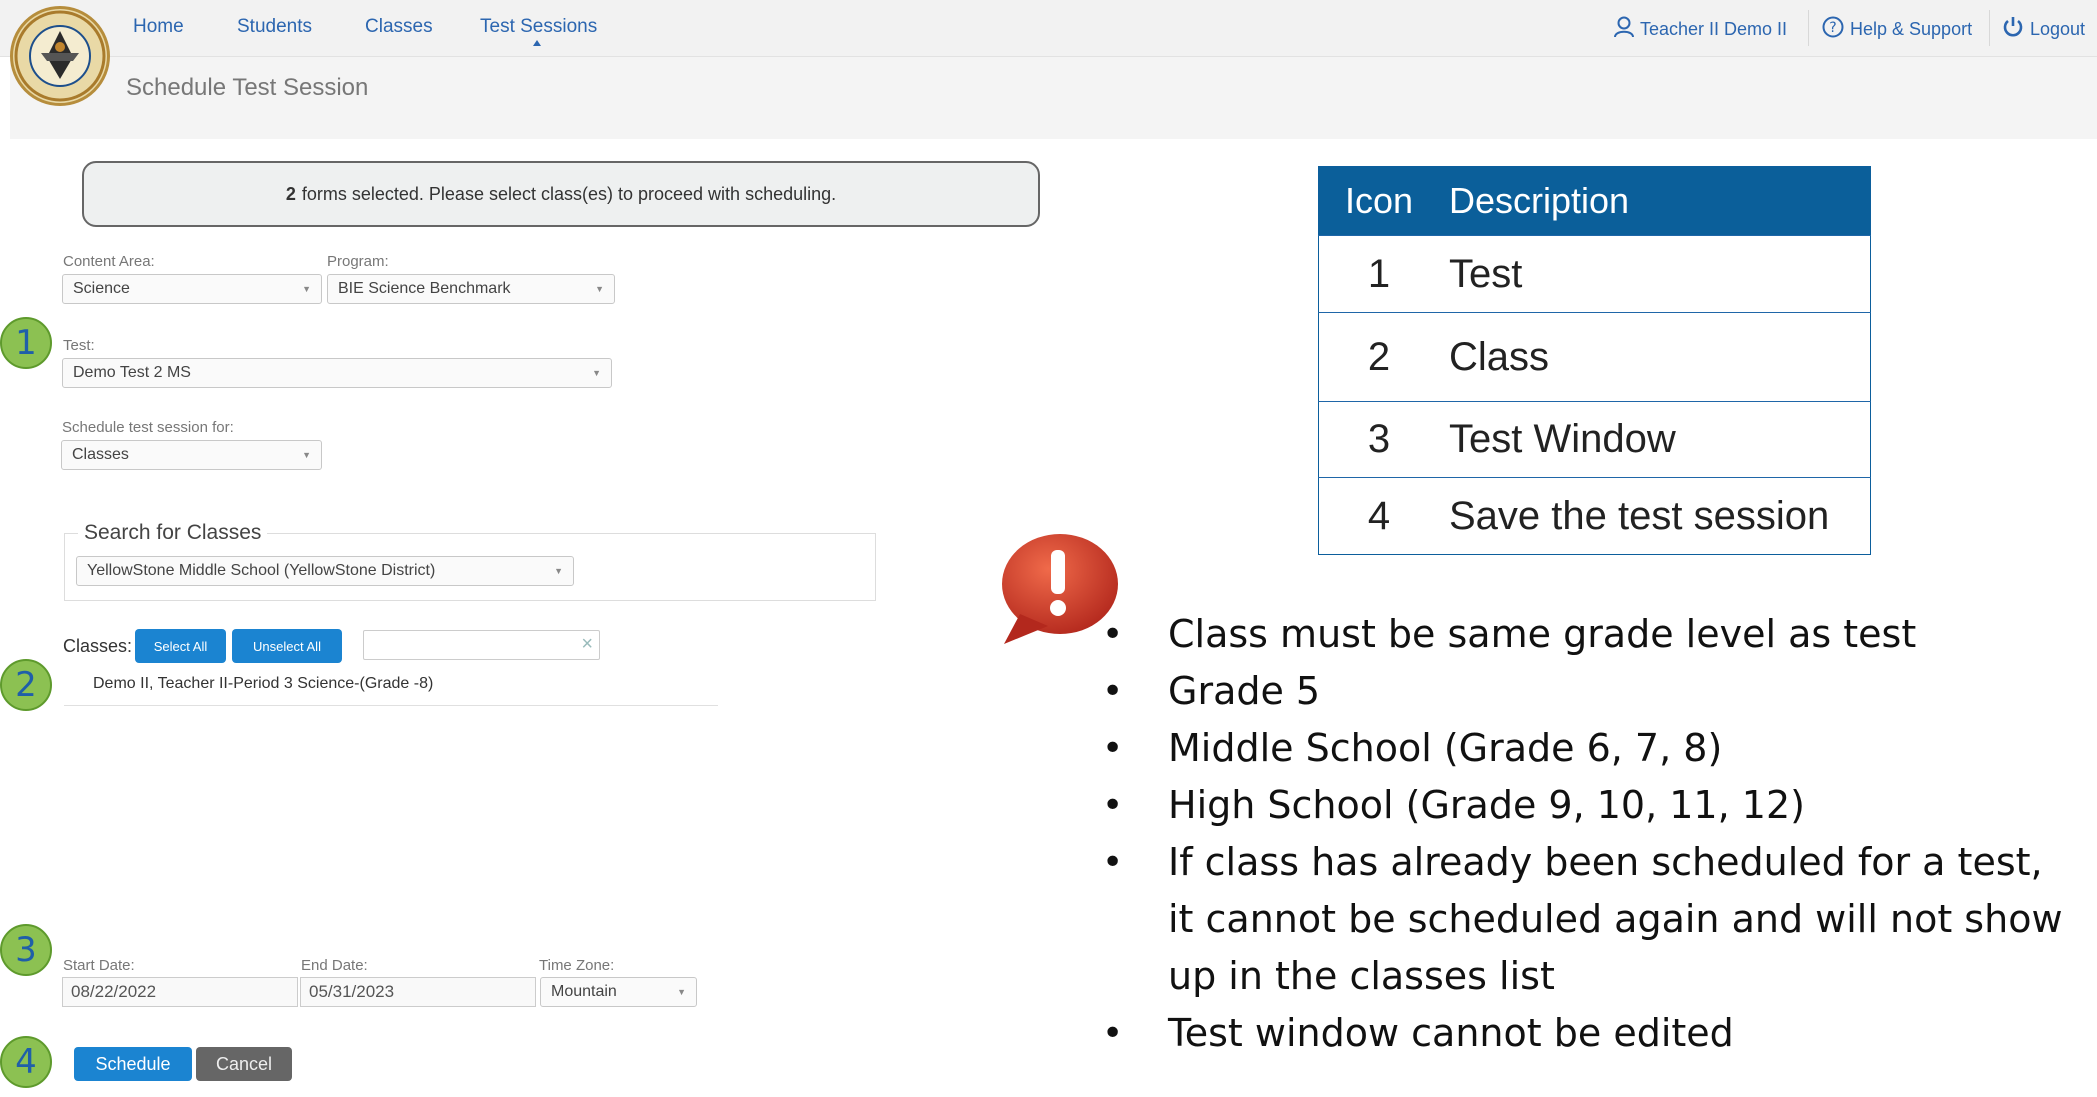 The height and width of the screenshot is (1097, 2097). I want to click on content-area-label: Content Area:, so click(109, 261).